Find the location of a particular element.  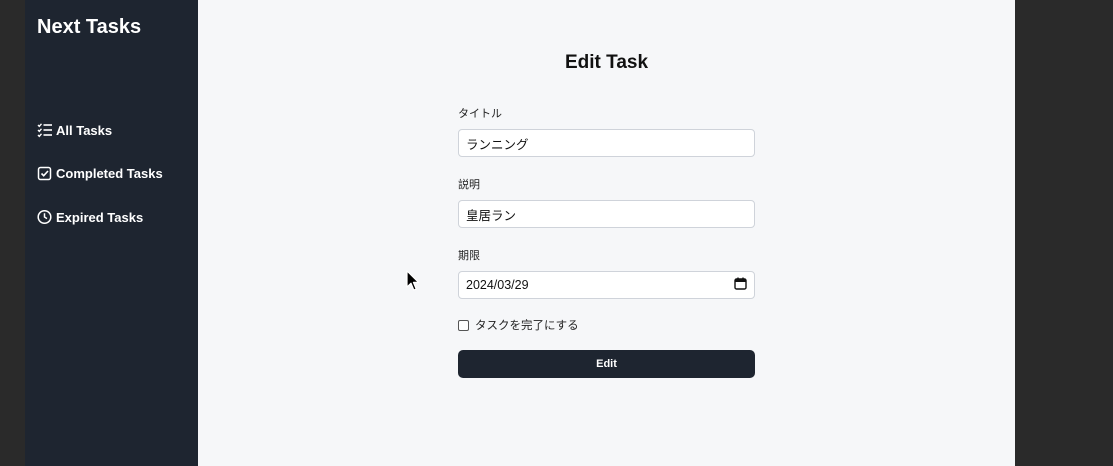

description-input-value: 皇居ラン is located at coordinates (491, 215).